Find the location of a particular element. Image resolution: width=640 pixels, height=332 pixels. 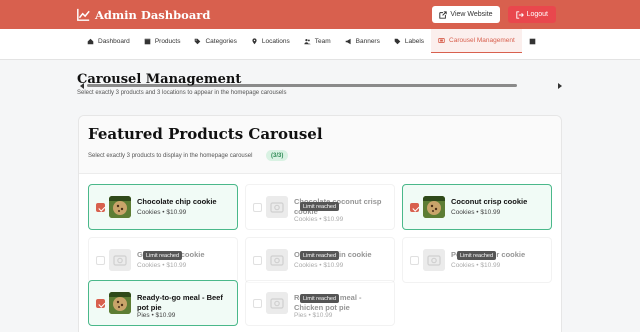

view-website-button: View Website is located at coordinates (466, 14).